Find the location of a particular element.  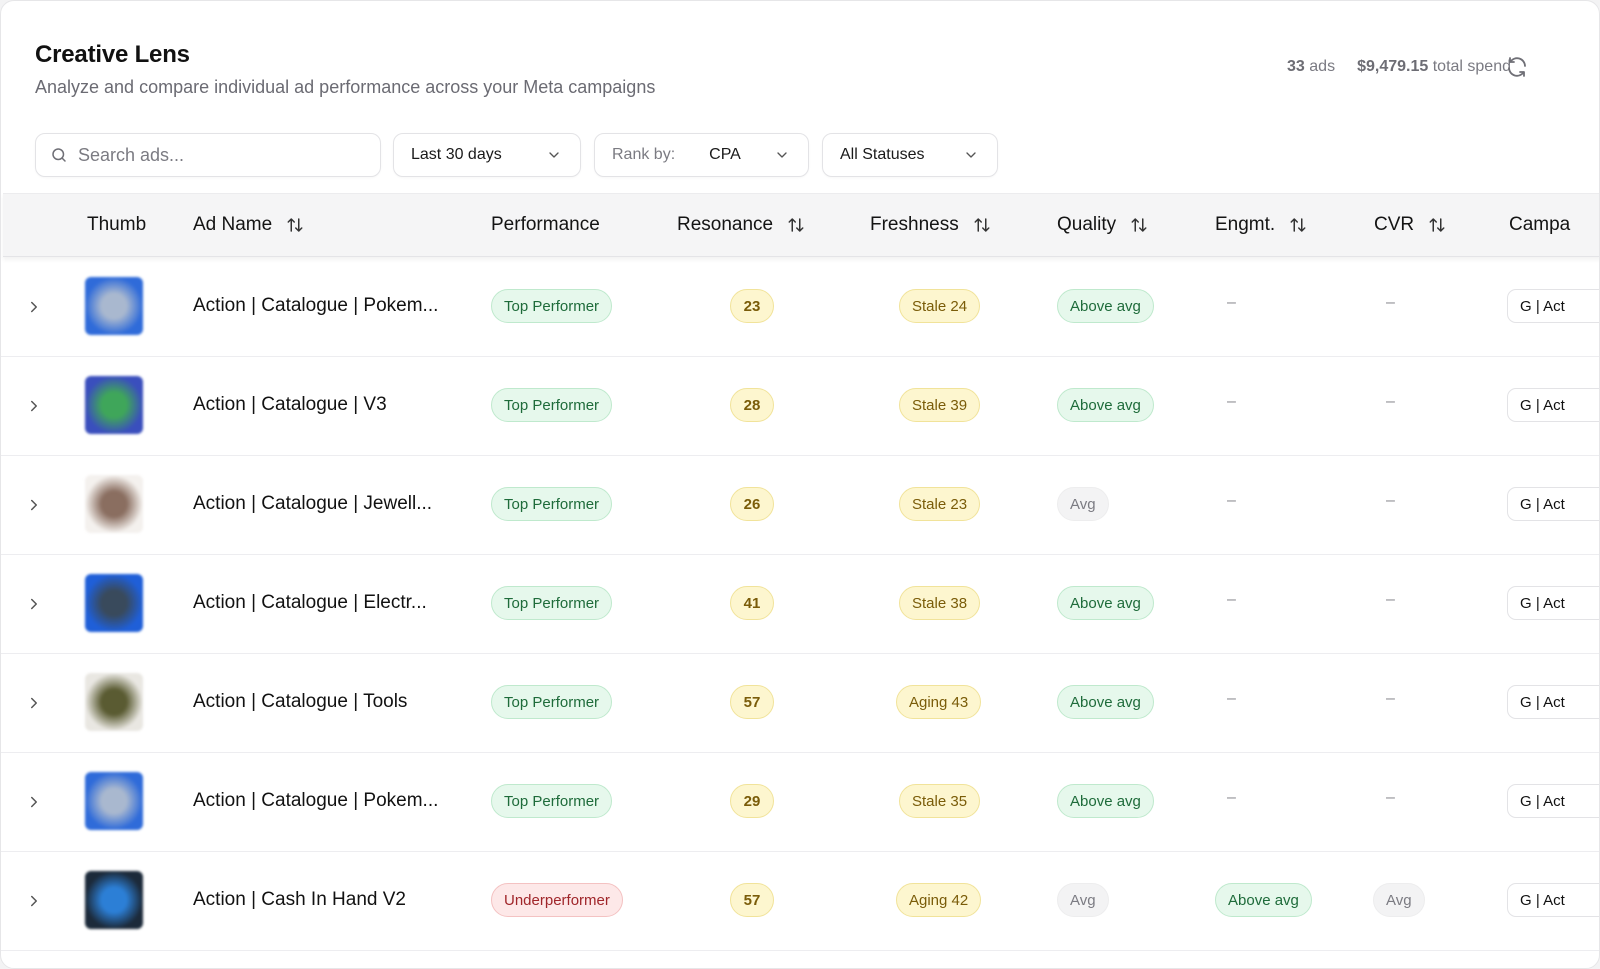

page-title: Creative Lens is located at coordinates (112, 54).